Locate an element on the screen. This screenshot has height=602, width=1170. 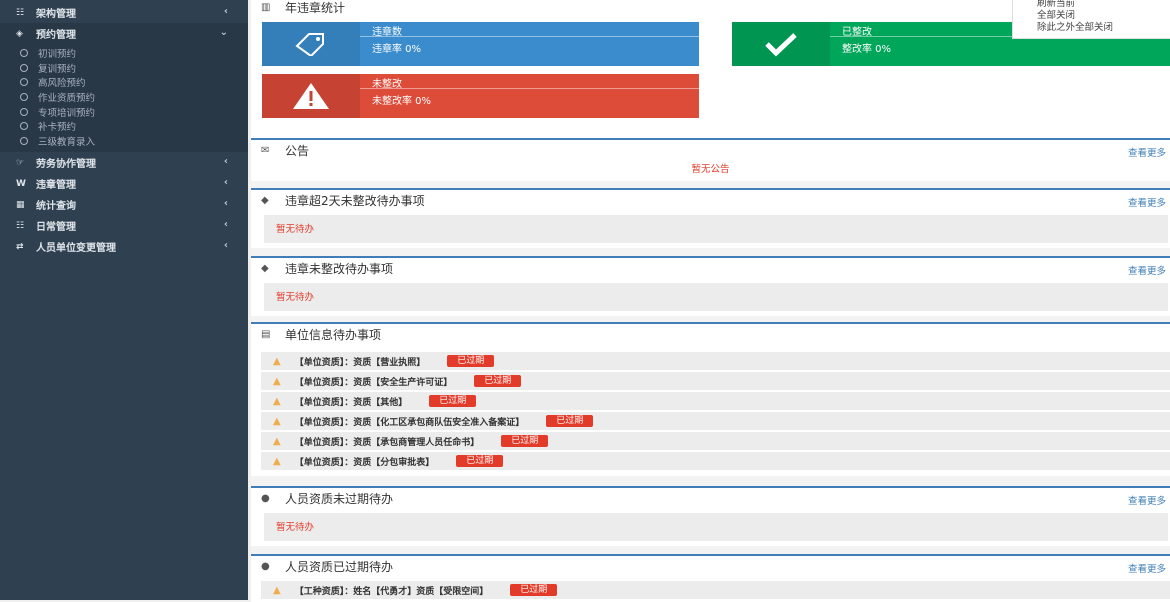
submenu-label: 复训预约 is located at coordinates (57, 69).